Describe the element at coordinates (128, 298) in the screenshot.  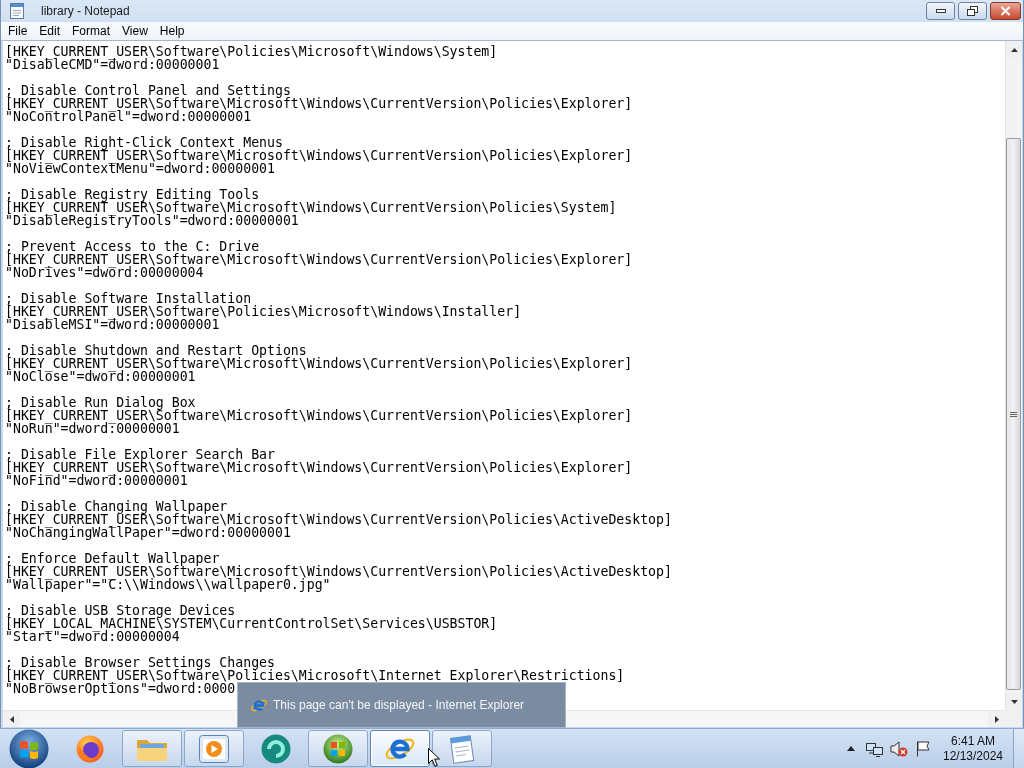
I see `text-line: ; Disable Software Installation` at that location.